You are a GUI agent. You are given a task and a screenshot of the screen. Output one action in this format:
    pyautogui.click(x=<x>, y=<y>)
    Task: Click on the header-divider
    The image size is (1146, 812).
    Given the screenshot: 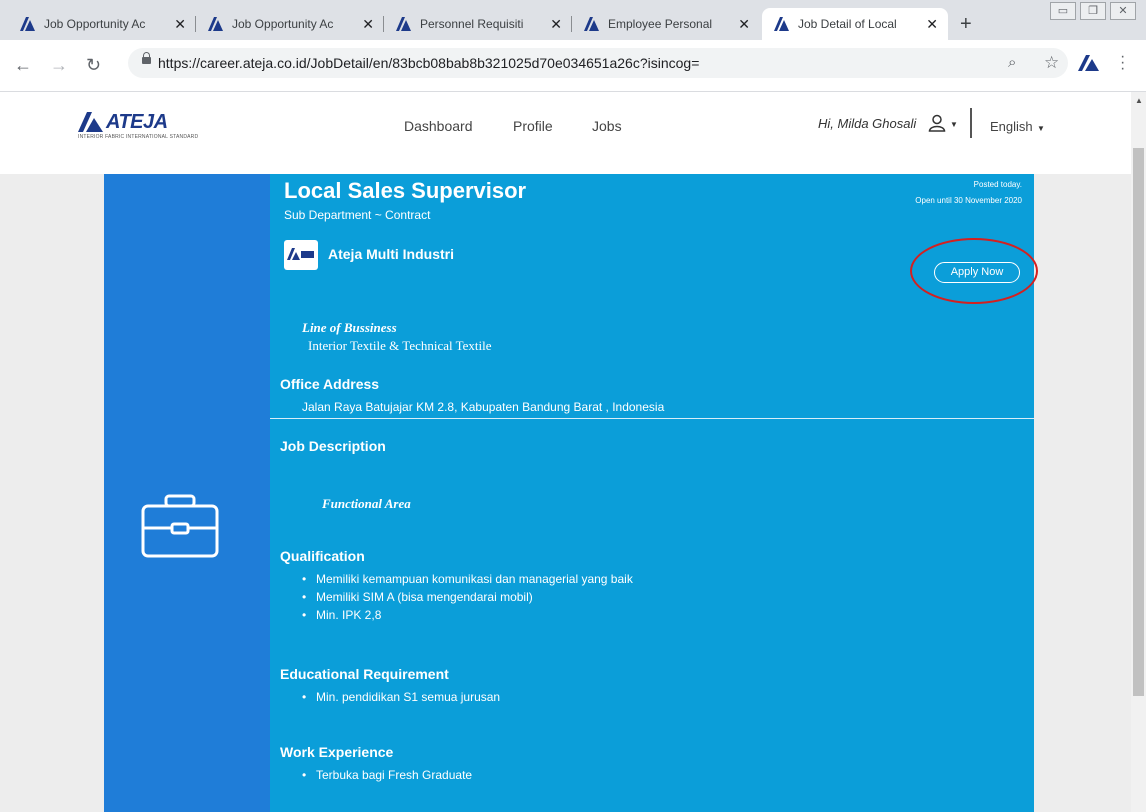 What is the action you would take?
    pyautogui.click(x=971, y=123)
    